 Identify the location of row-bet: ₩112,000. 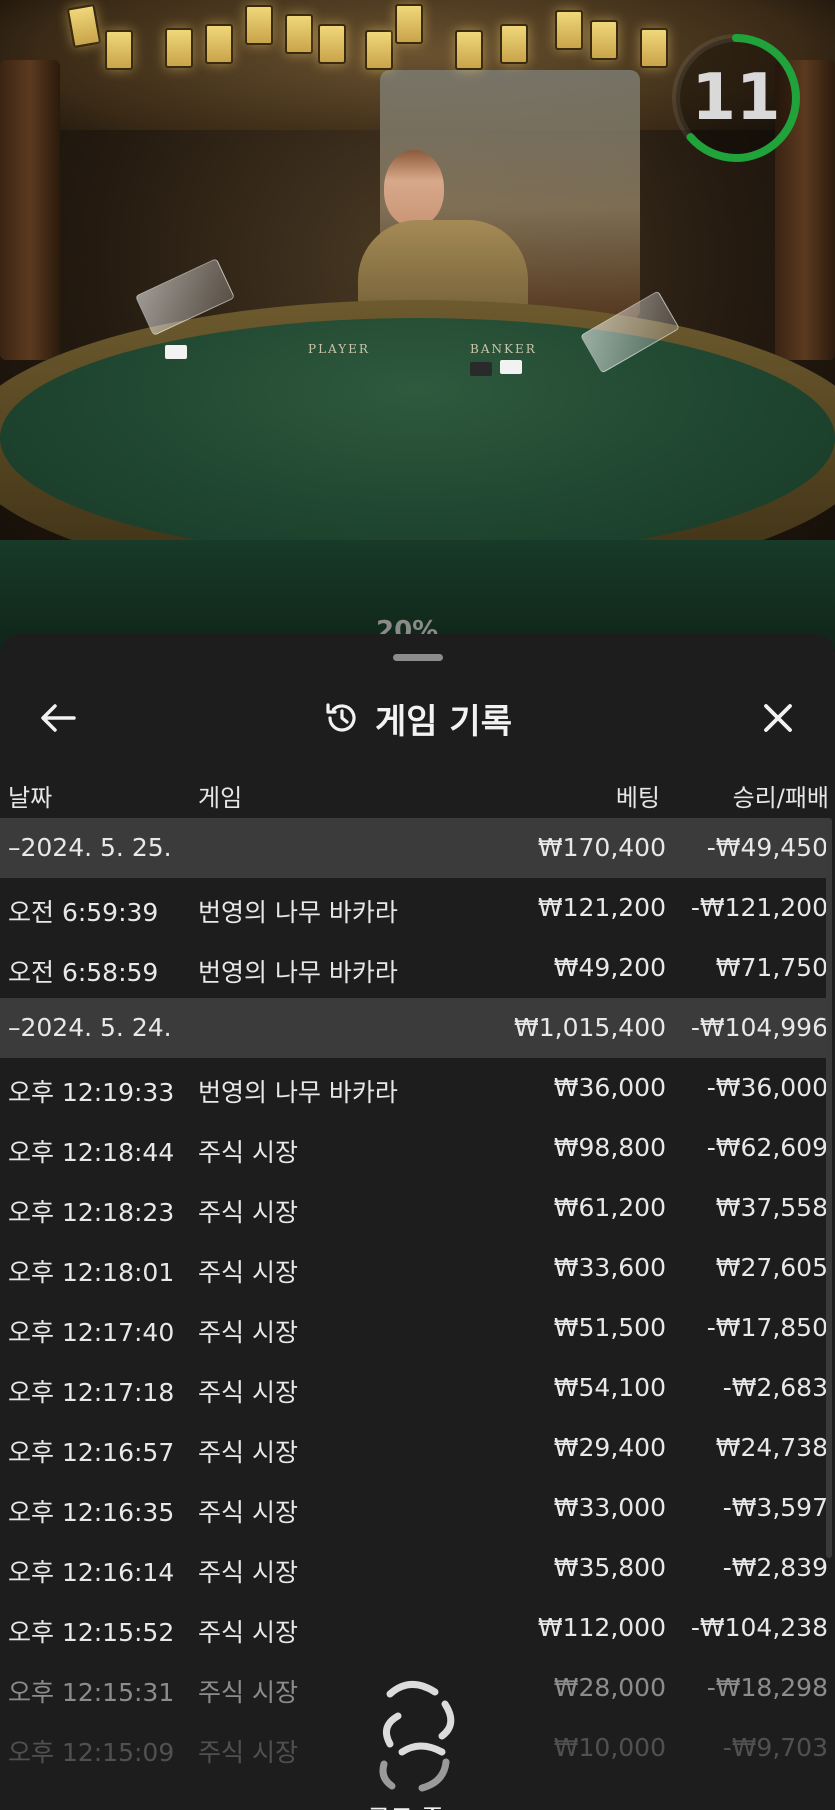
(601, 1627).